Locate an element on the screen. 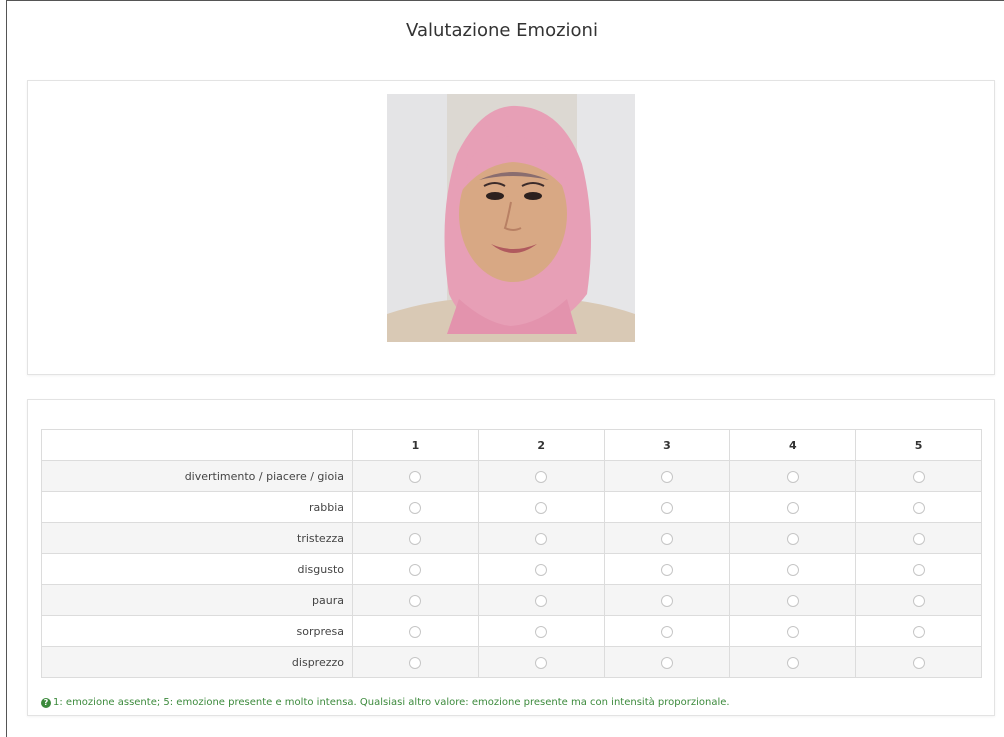 Image resolution: width=1004 pixels, height=737 pixels. header-col-3: 3 is located at coordinates (667, 445).